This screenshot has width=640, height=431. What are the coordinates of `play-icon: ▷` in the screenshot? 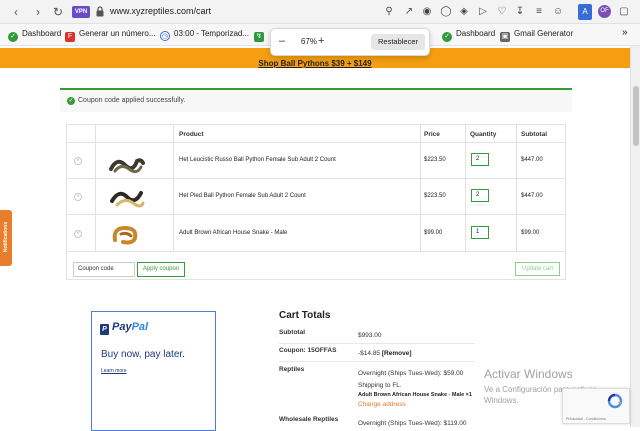 It's located at (483, 12).